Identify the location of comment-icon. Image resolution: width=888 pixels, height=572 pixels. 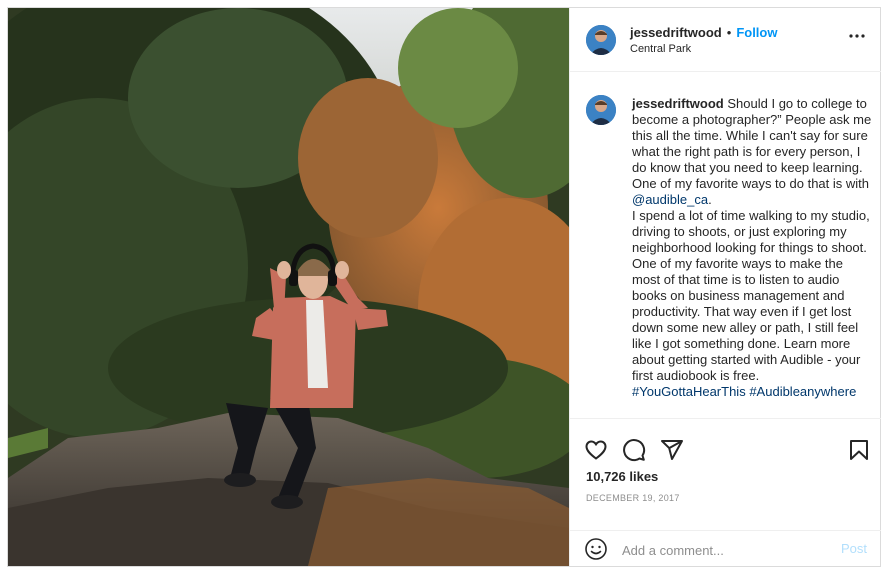
(634, 450).